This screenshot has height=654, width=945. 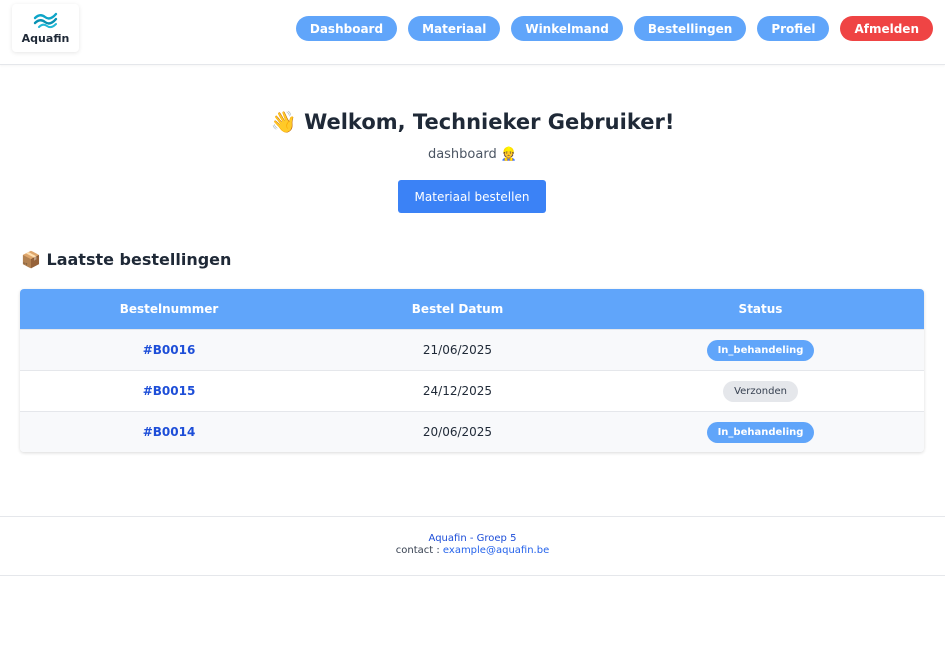 I want to click on brand-name: Aquafin, so click(x=45, y=38).